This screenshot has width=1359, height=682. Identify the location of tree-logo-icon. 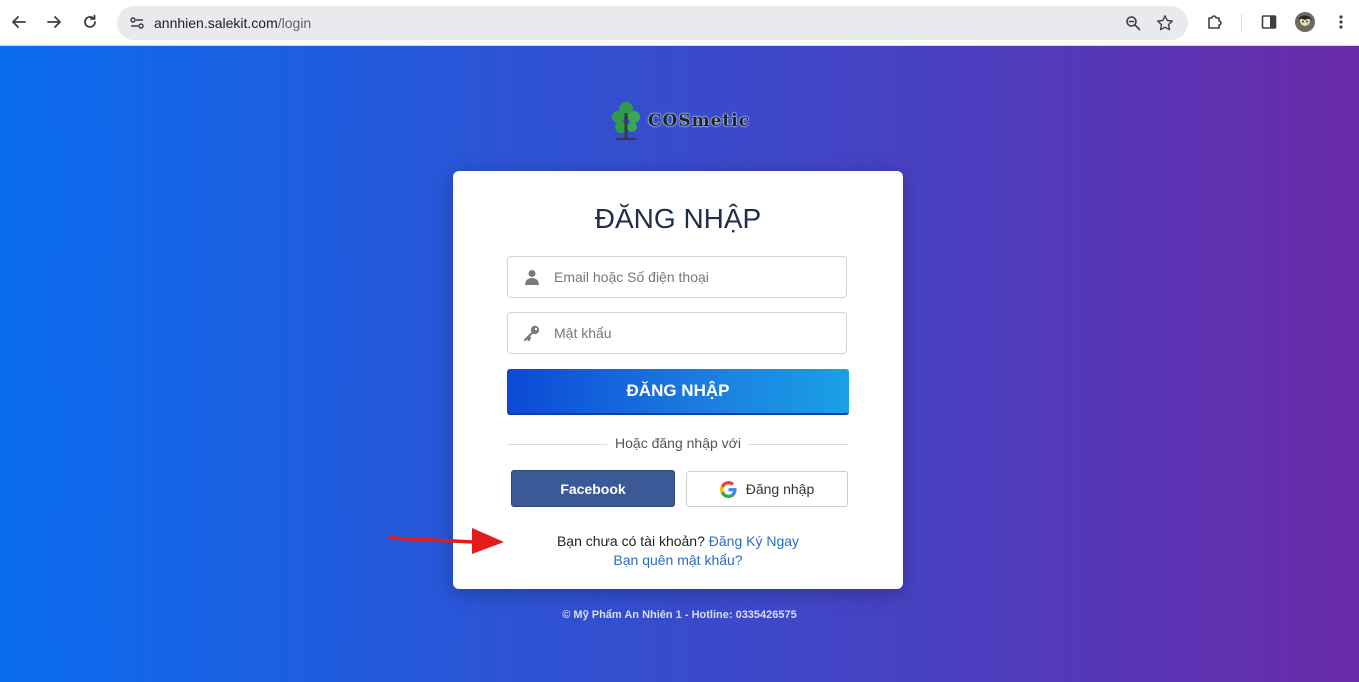
(626, 121).